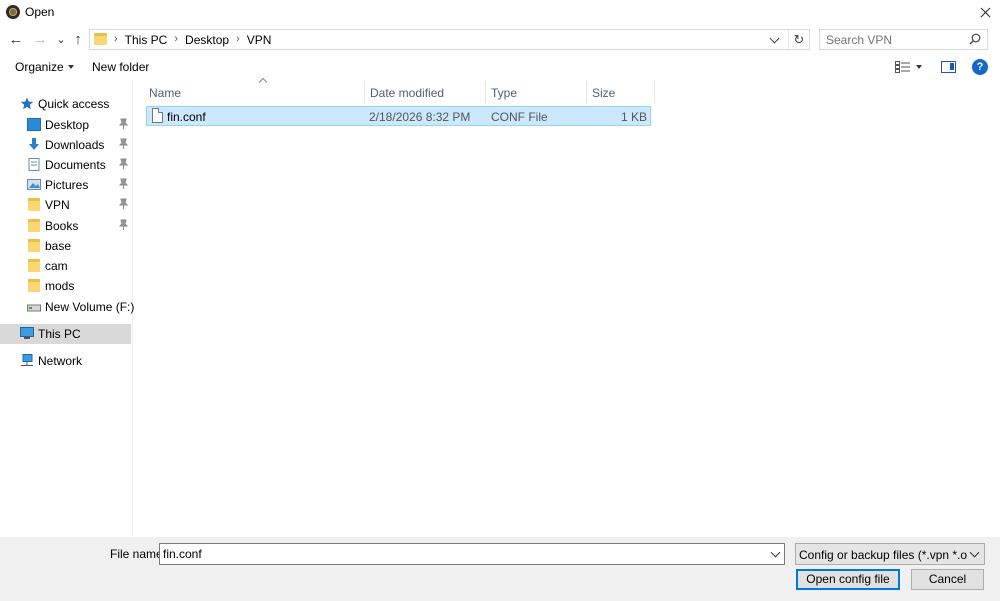 Image resolution: width=1000 pixels, height=601 pixels. Describe the element at coordinates (948, 67) in the screenshot. I see `preview-pane-icon` at that location.